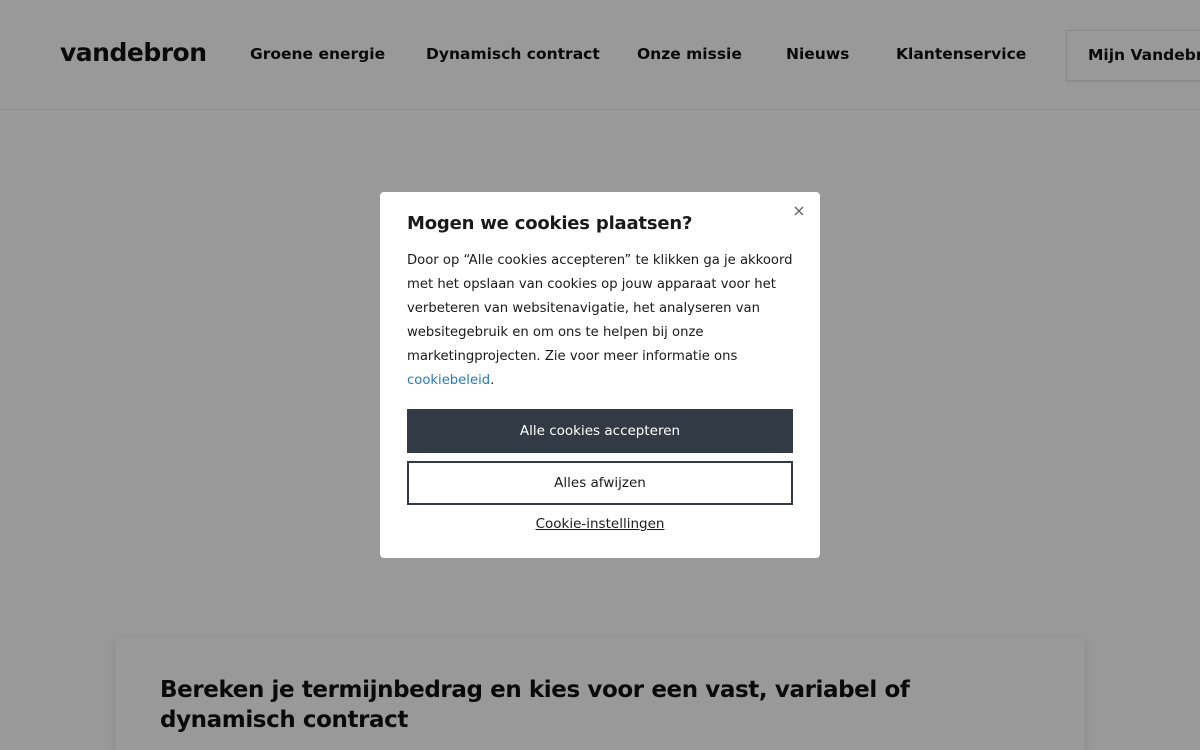 This screenshot has width=1200, height=750. I want to click on cookie-settings-link: Cookie-instellingen, so click(600, 524).